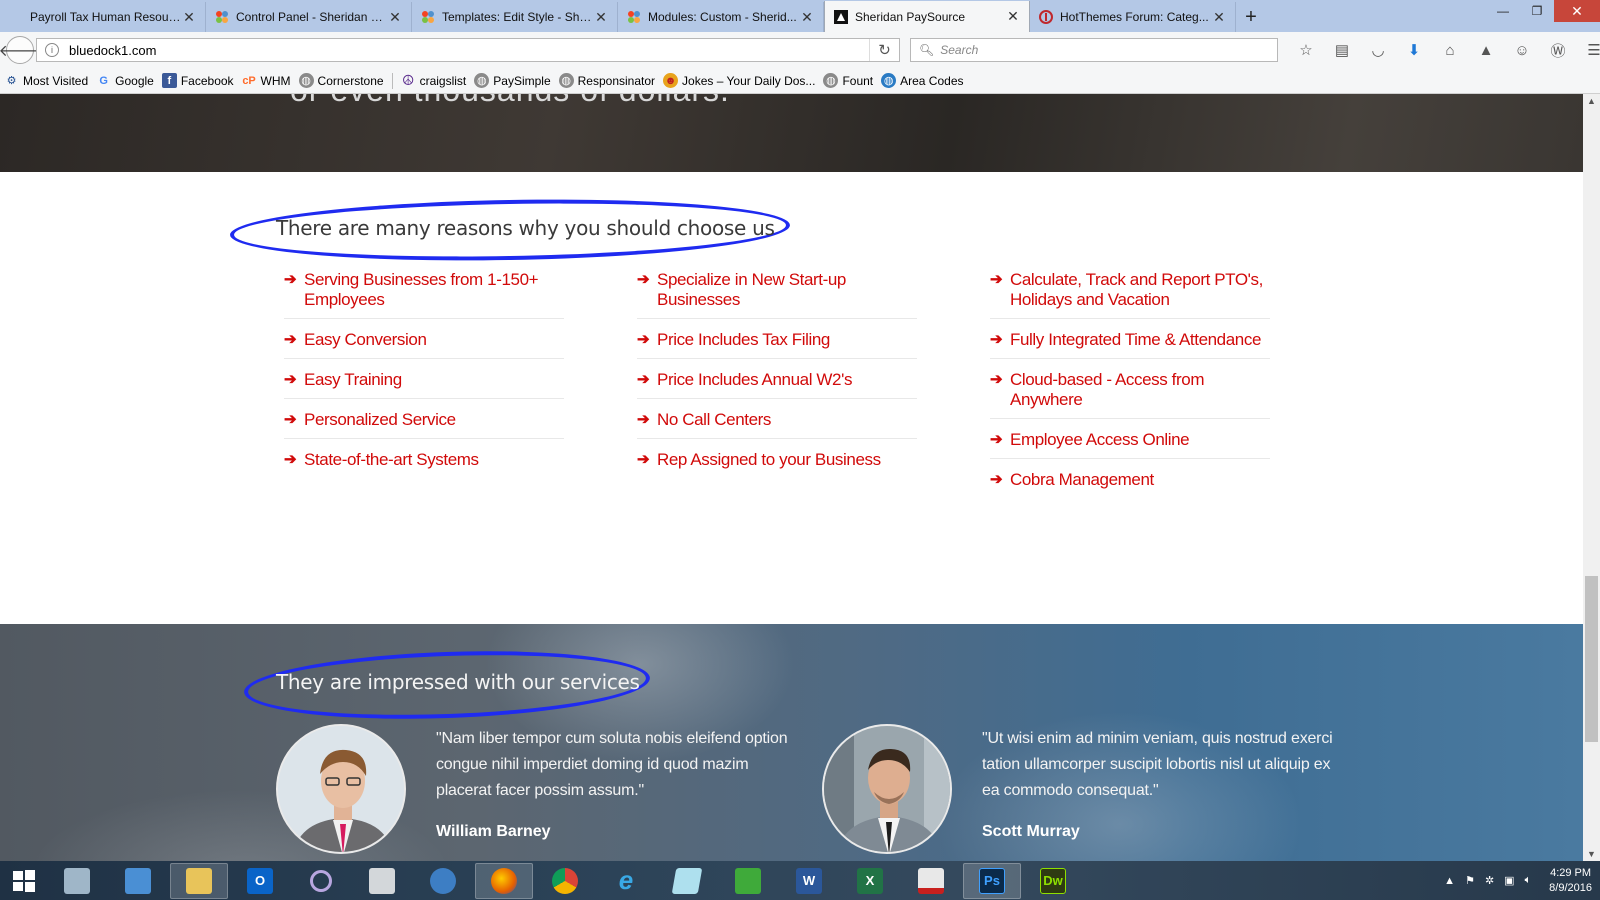  Describe the element at coordinates (809, 881) in the screenshot. I see `taskbar-word: W` at that location.